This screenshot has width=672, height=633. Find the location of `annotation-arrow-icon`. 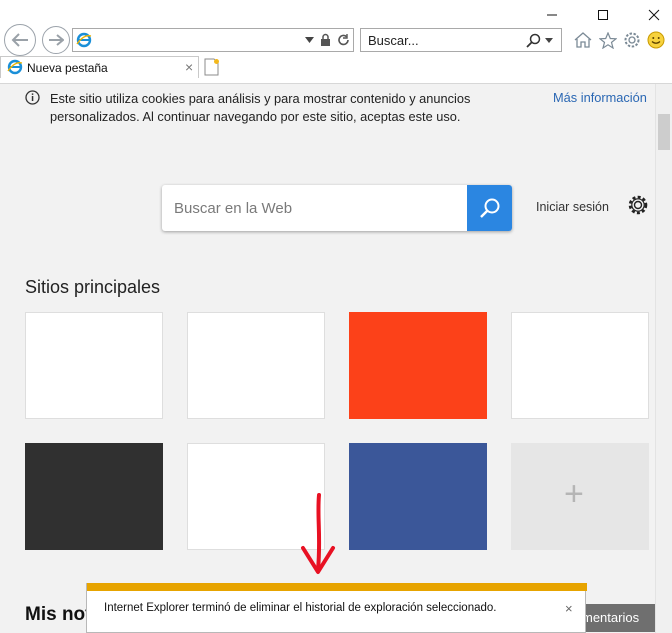

annotation-arrow-icon is located at coordinates (318, 533).